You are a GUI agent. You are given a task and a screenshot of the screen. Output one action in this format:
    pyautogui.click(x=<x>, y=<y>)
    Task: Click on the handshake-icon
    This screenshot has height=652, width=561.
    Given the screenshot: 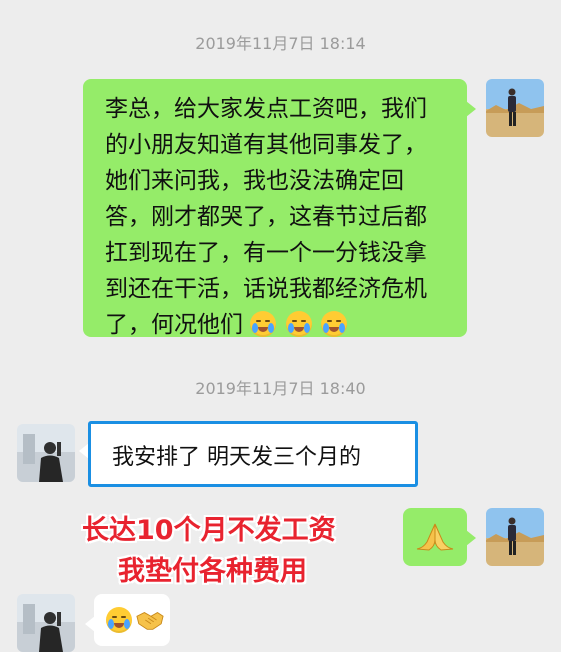 What is the action you would take?
    pyautogui.click(x=150, y=620)
    